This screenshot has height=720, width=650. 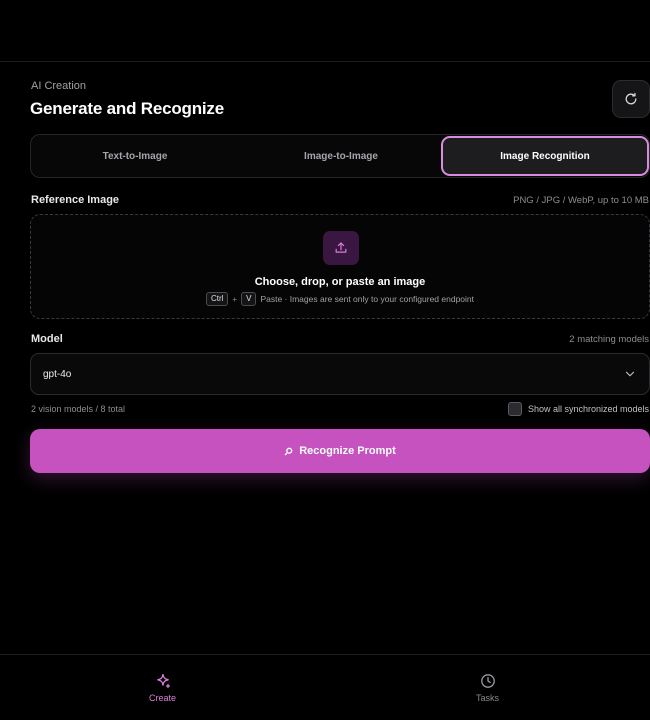 What do you see at coordinates (487, 681) in the screenshot?
I see `clock-icon` at bounding box center [487, 681].